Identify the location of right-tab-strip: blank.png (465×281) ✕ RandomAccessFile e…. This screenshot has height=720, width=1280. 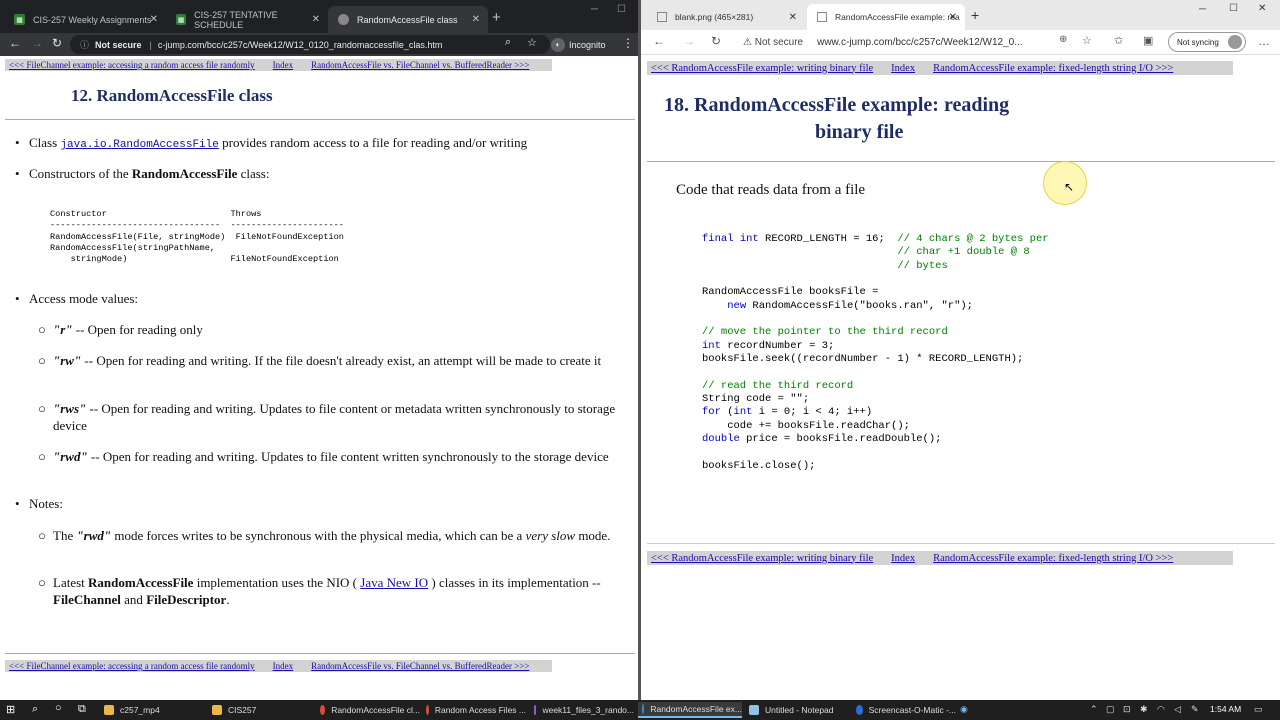
(960, 15).